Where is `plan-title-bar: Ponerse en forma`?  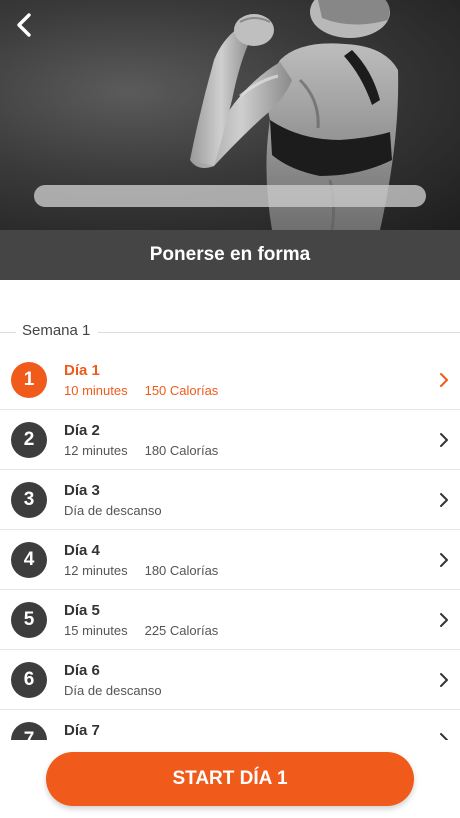 plan-title-bar: Ponerse en forma is located at coordinates (230, 255).